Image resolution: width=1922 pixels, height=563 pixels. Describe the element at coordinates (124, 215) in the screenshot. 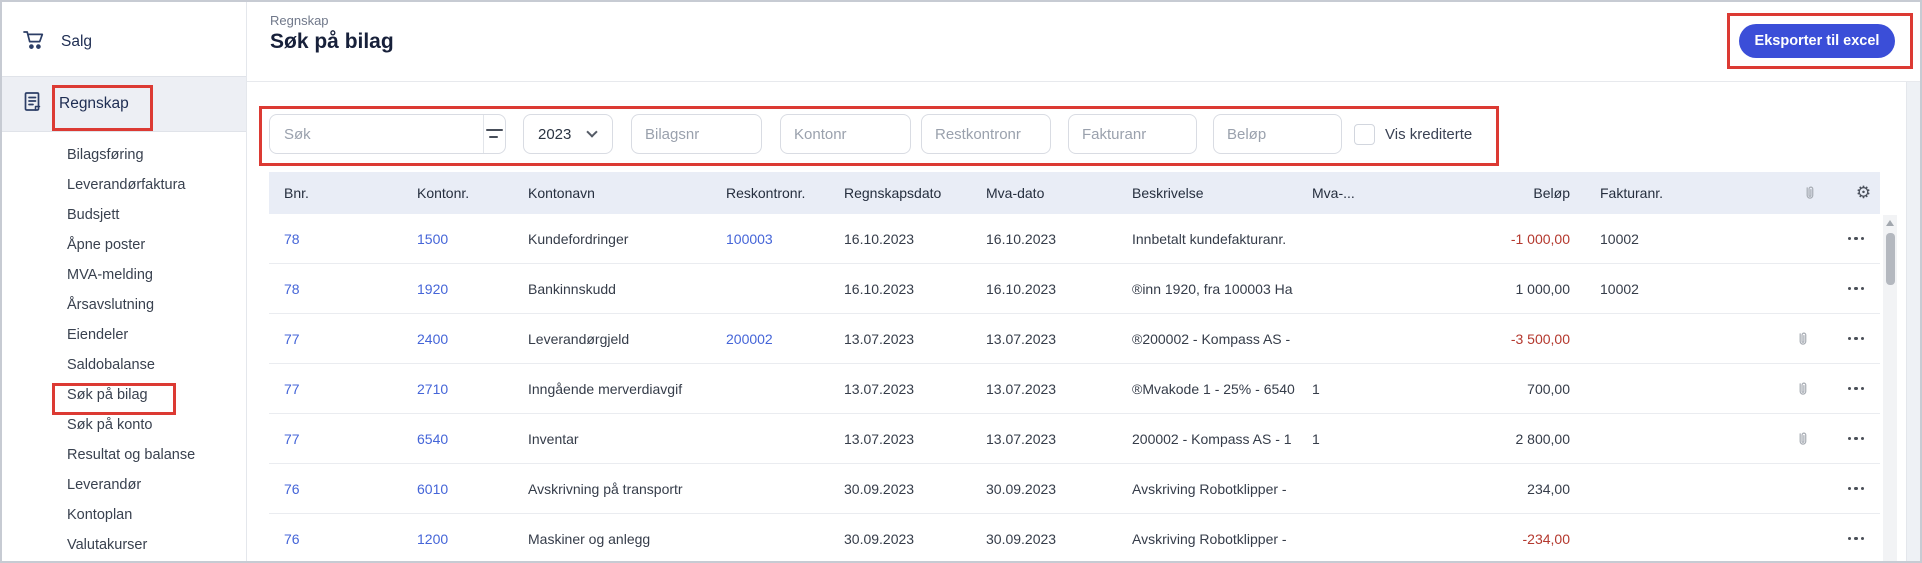

I see `sidebar-submenu-item-budsjett: Budsjett` at that location.